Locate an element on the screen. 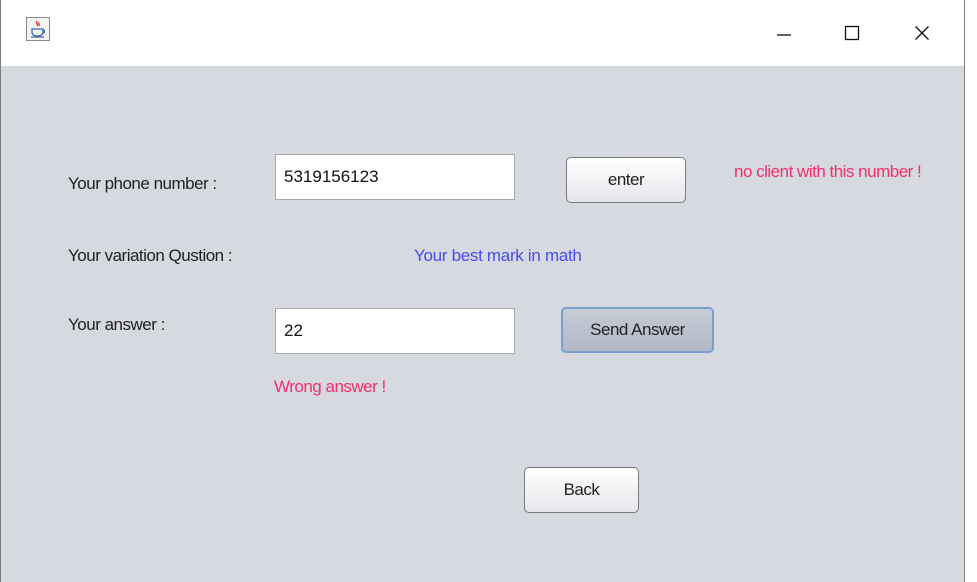 The image size is (977, 582). variation-question-text: Your best mark in math is located at coordinates (498, 255).